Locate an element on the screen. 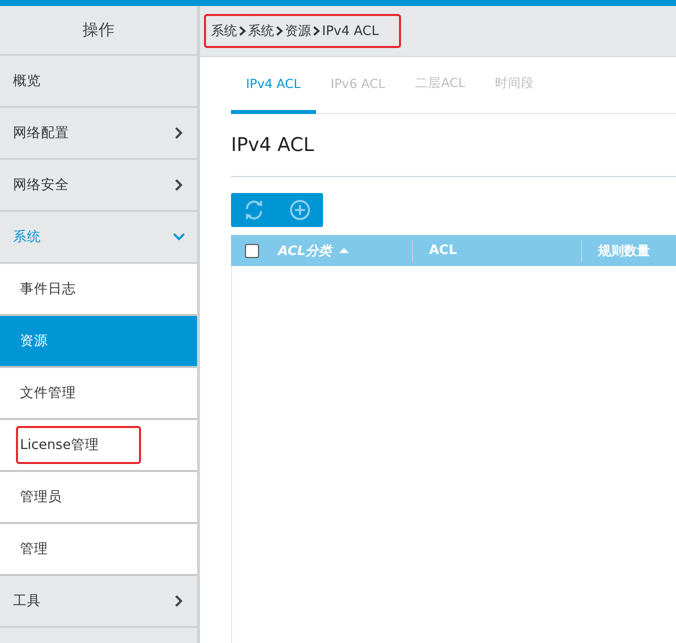 The image size is (676, 643). menu-item: 网络安全 is located at coordinates (98, 186).